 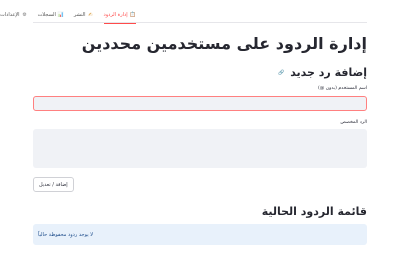 I want to click on tab-label: الإعدادات, so click(x=10, y=15).